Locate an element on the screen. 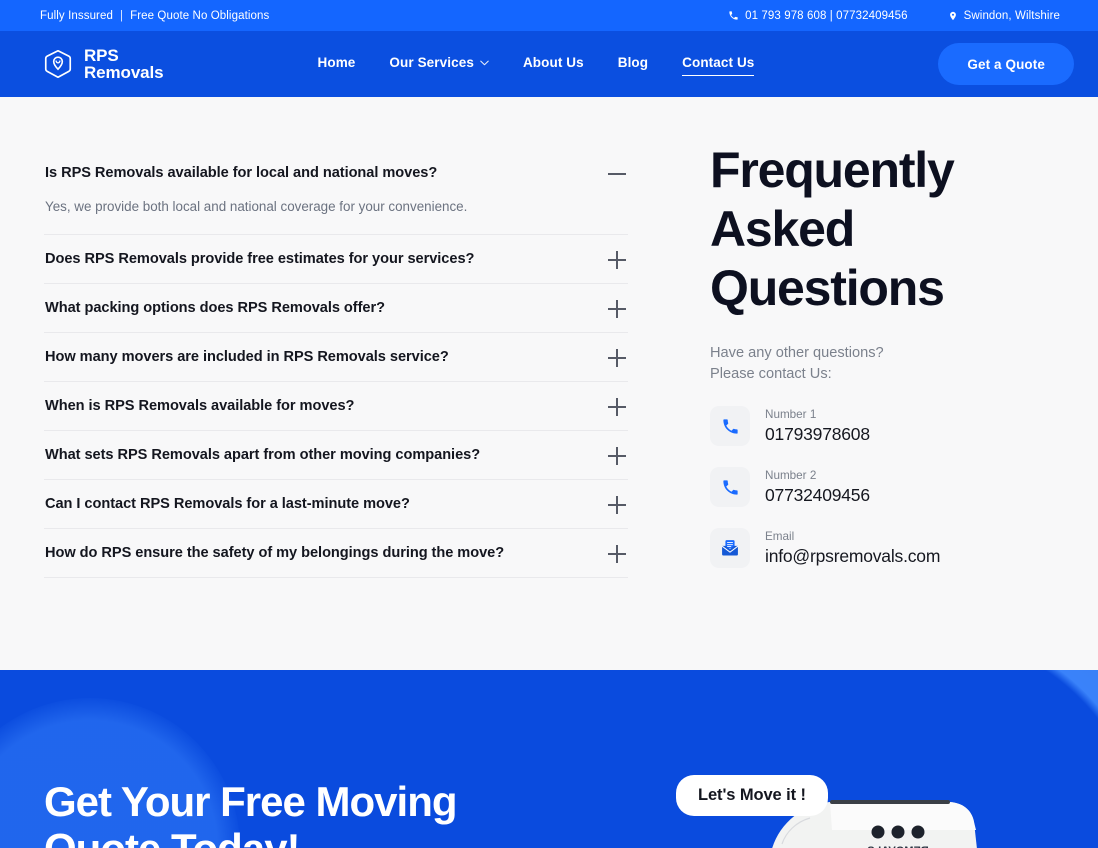  contact-label: Number 1 is located at coordinates (791, 415).